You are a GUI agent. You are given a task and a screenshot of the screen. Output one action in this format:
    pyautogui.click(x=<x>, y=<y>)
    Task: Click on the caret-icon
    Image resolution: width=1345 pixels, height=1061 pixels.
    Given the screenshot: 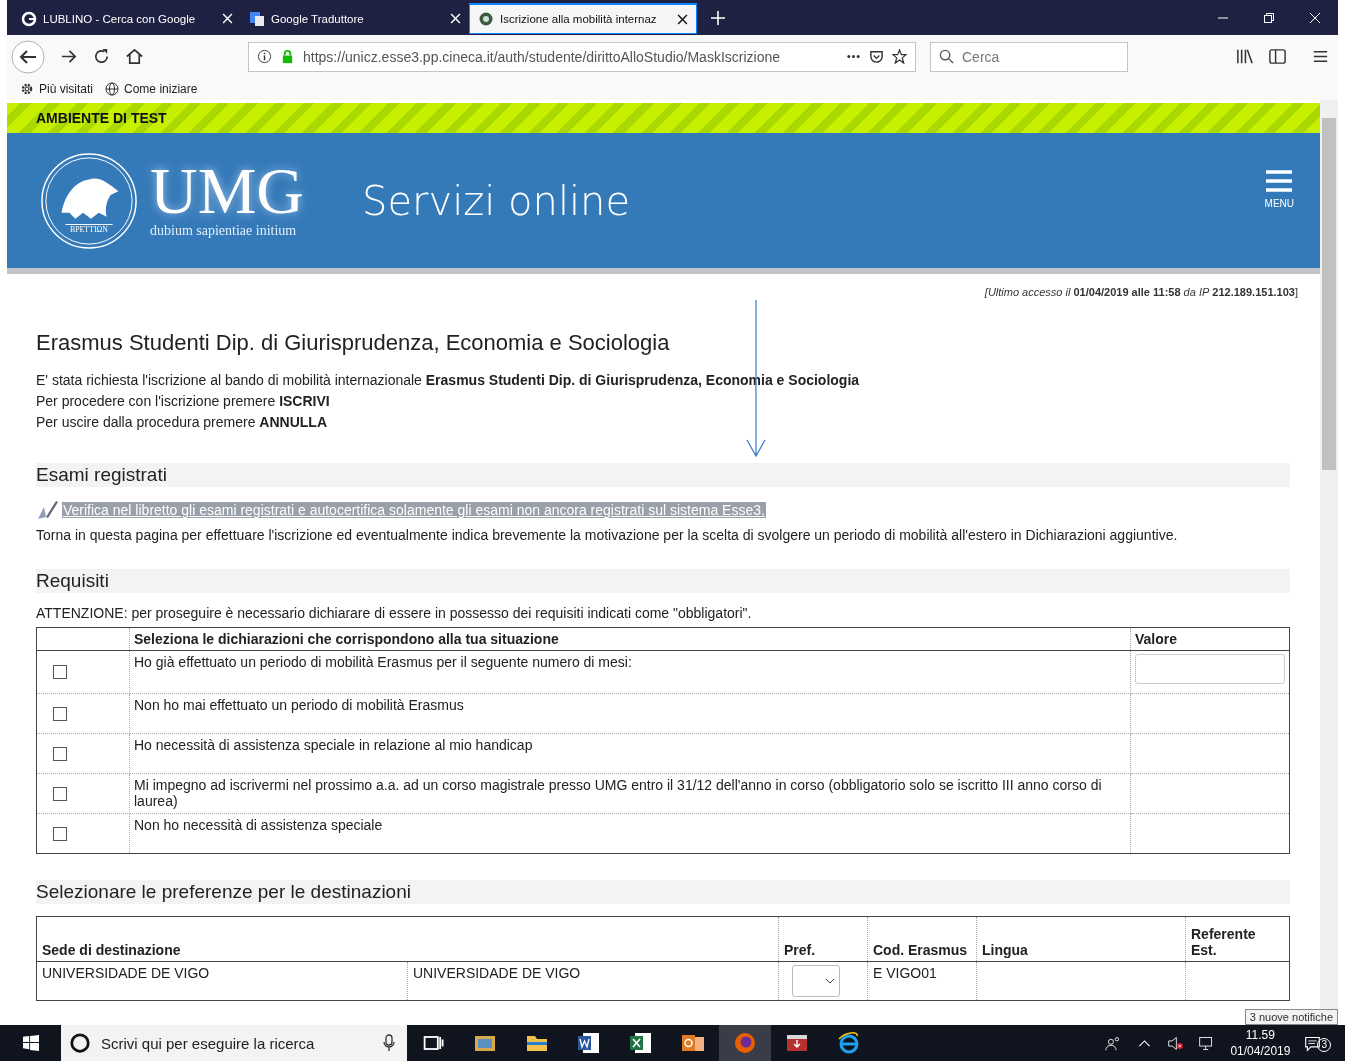 What is the action you would take?
    pyautogui.click(x=830, y=981)
    